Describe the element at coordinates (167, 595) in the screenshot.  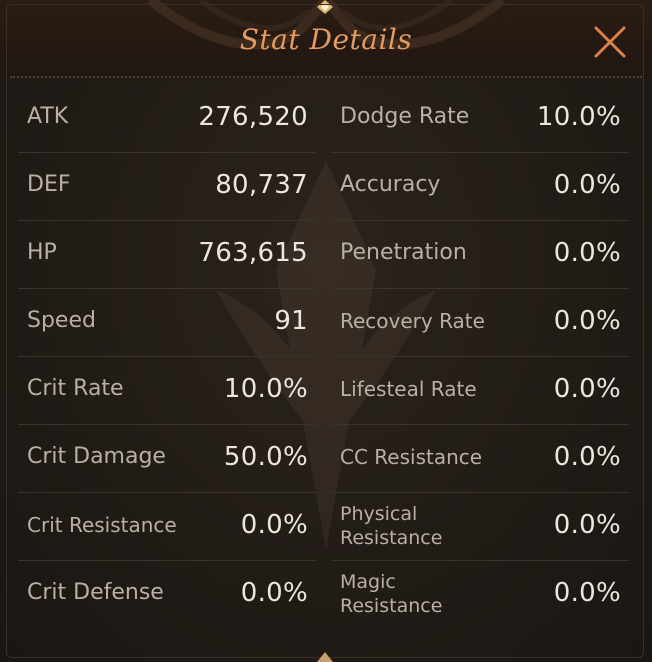
I see `stat-row-crit-defense: Crit Defense 0.0%` at that location.